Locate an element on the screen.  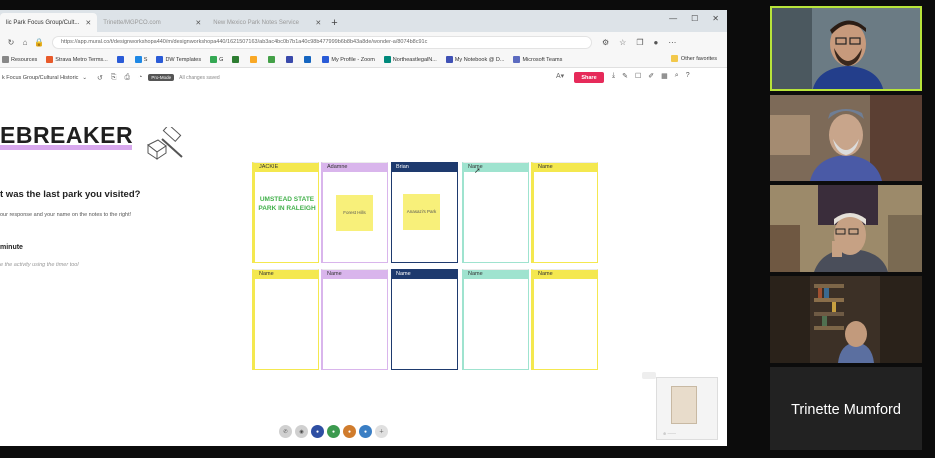
export-icon: ⎘ is located at coordinates (114, 78).